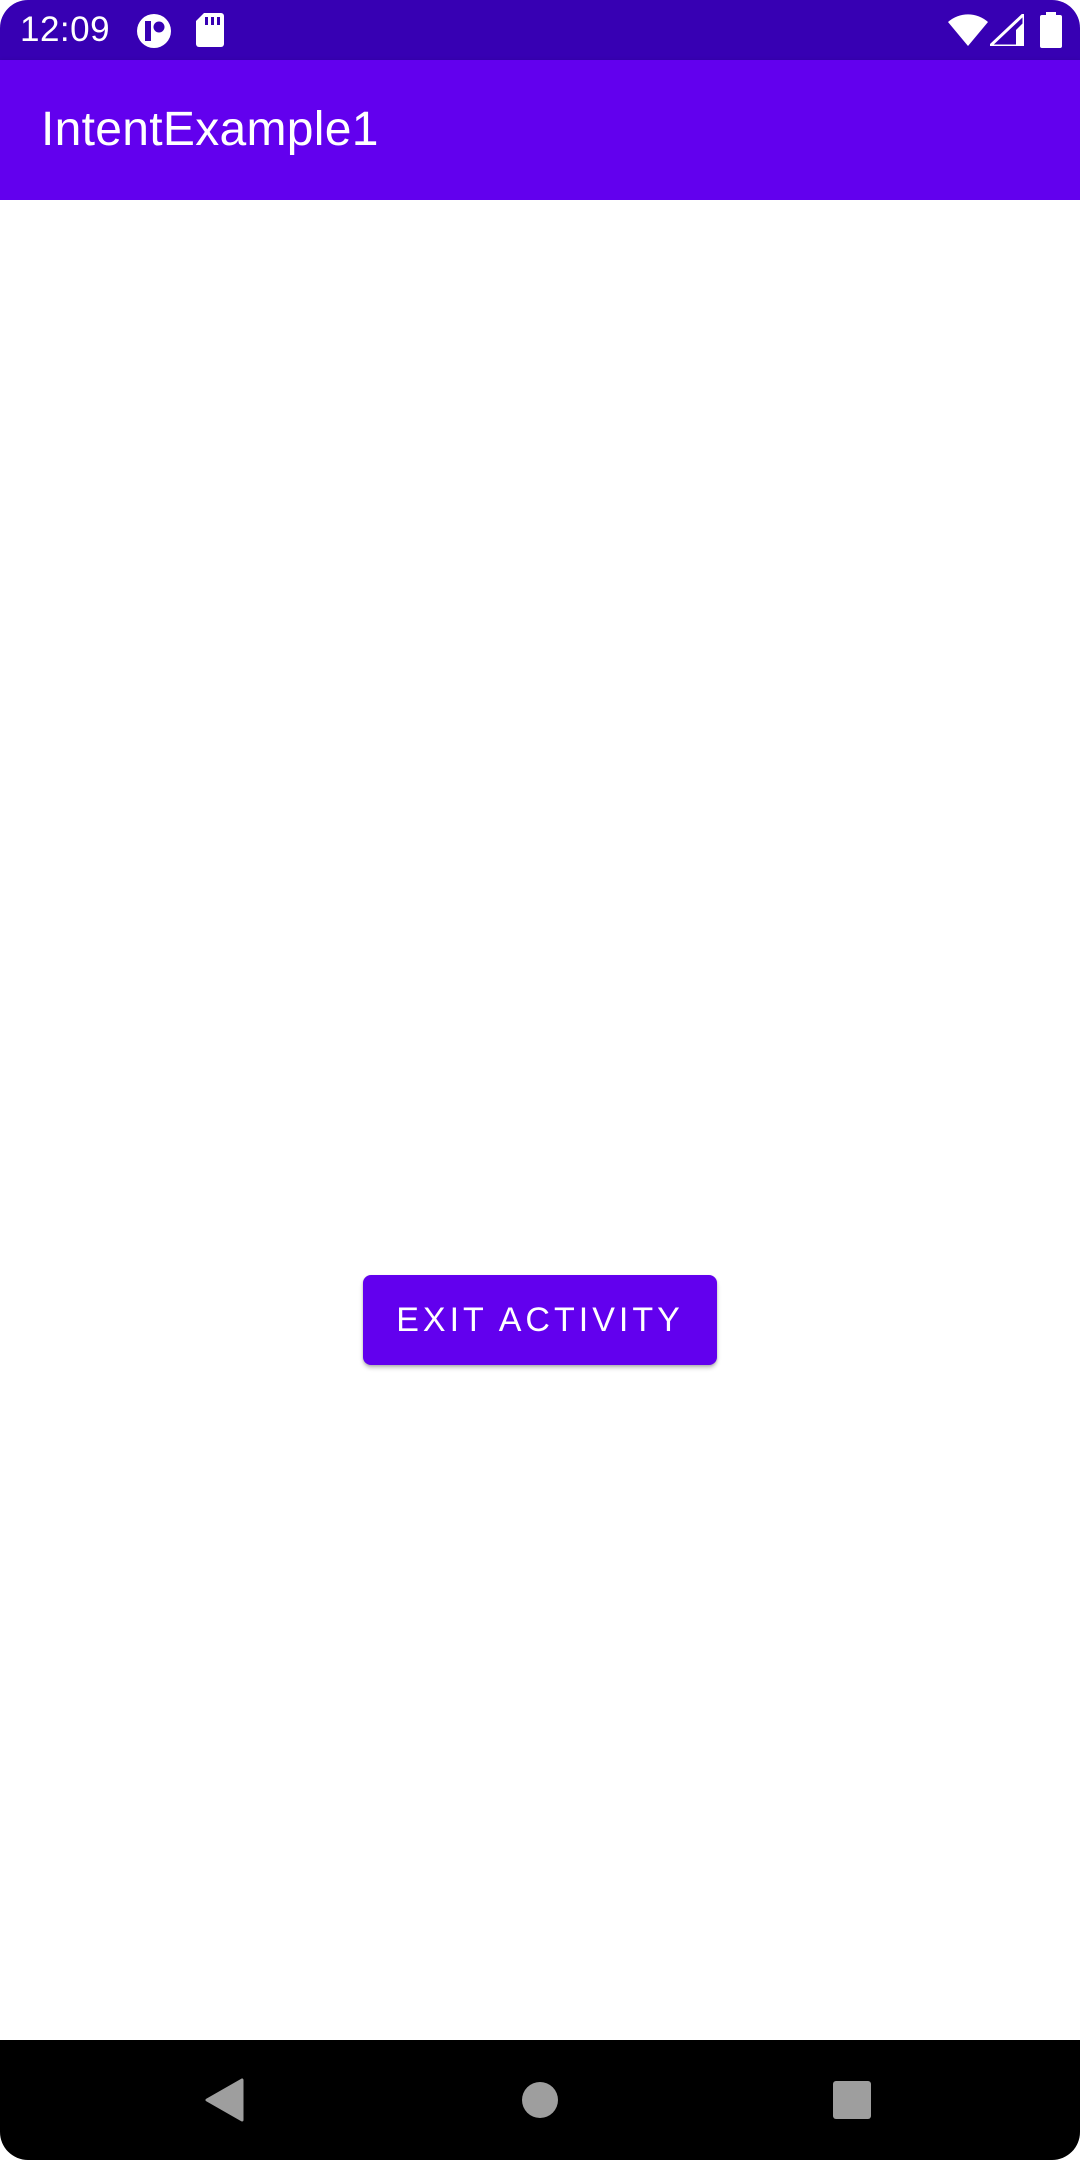 The width and height of the screenshot is (1080, 2160). I want to click on recents-icon, so click(852, 2100).